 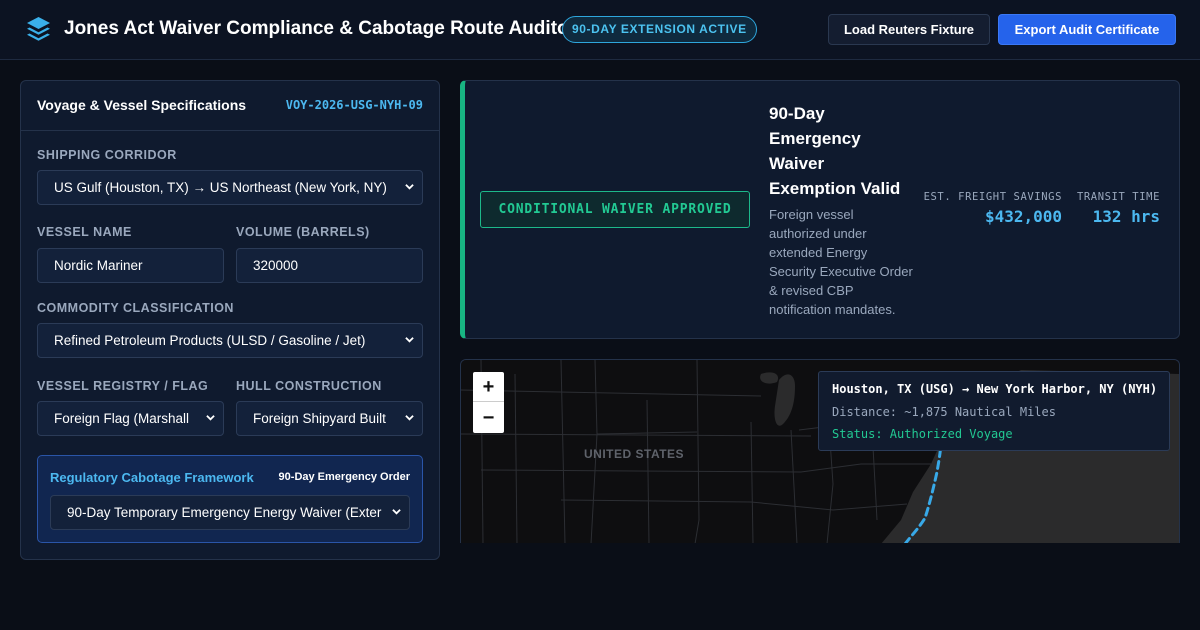 I want to click on volume-input: 320000, so click(x=329, y=265).